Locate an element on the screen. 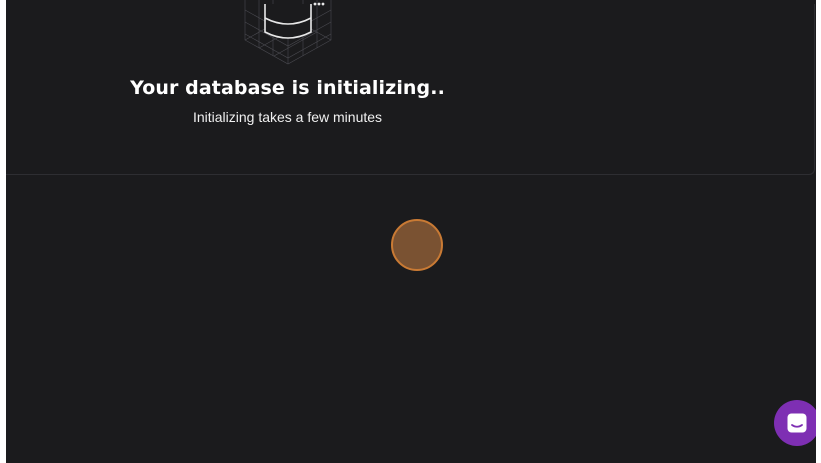 This screenshot has height=463, width=821. page-title: Your database is initializing.. is located at coordinates (287, 88).